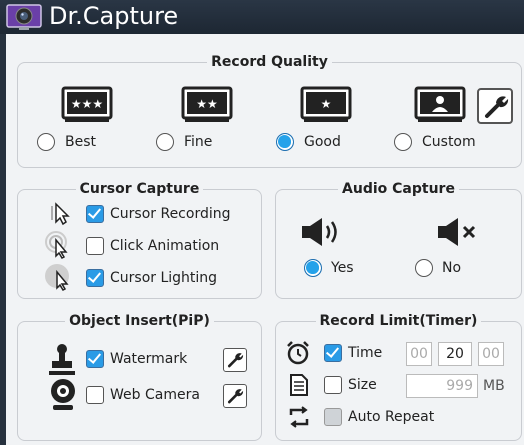 Image resolution: width=524 pixels, height=445 pixels. What do you see at coordinates (457, 232) in the screenshot?
I see `speaker-mute-icon` at bounding box center [457, 232].